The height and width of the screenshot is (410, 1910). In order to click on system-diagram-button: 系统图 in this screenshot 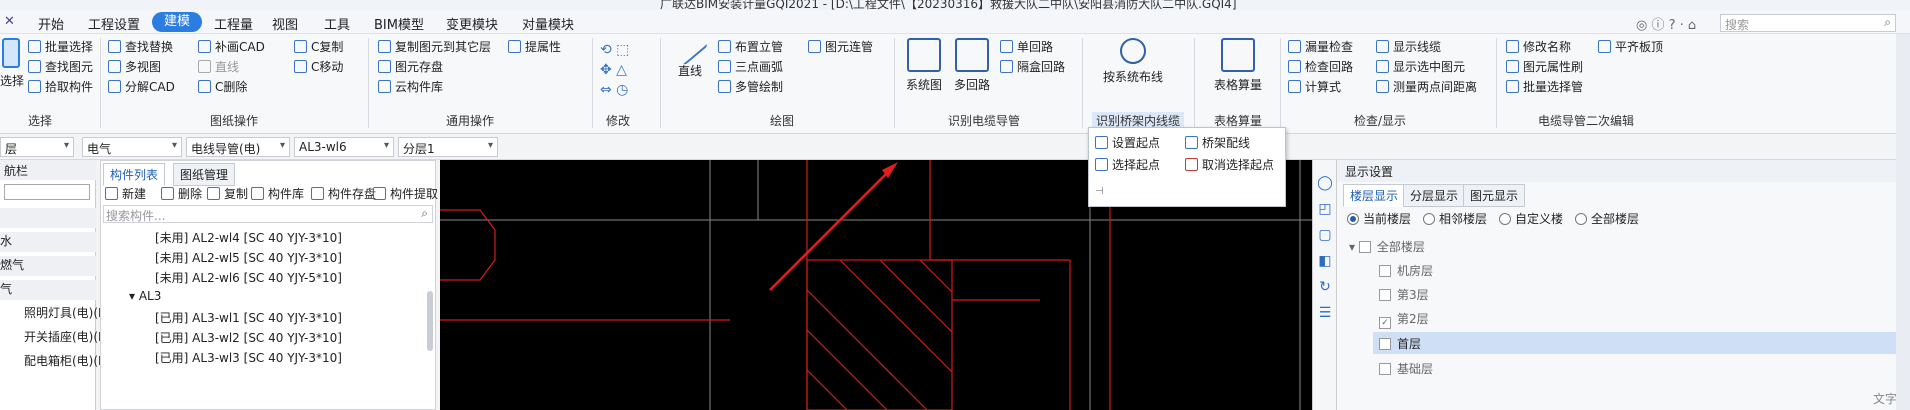, I will do `click(924, 65)`.